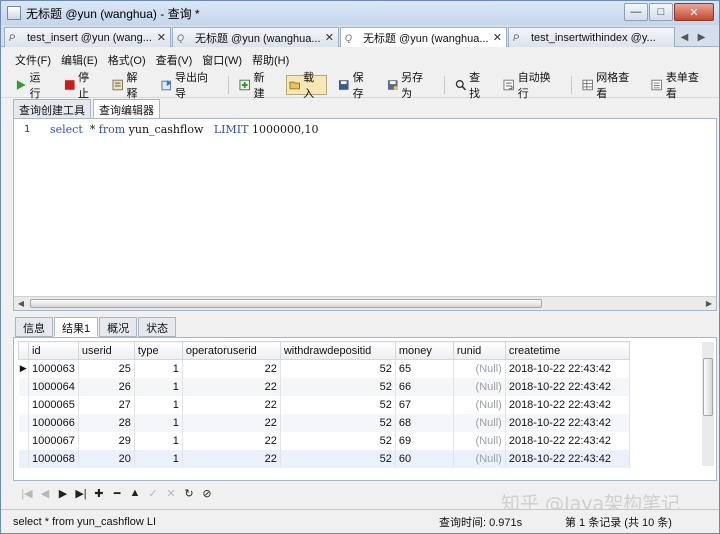 This screenshot has width=720, height=534. What do you see at coordinates (337, 350) in the screenshot?
I see `column-header: withdrawdepositid` at bounding box center [337, 350].